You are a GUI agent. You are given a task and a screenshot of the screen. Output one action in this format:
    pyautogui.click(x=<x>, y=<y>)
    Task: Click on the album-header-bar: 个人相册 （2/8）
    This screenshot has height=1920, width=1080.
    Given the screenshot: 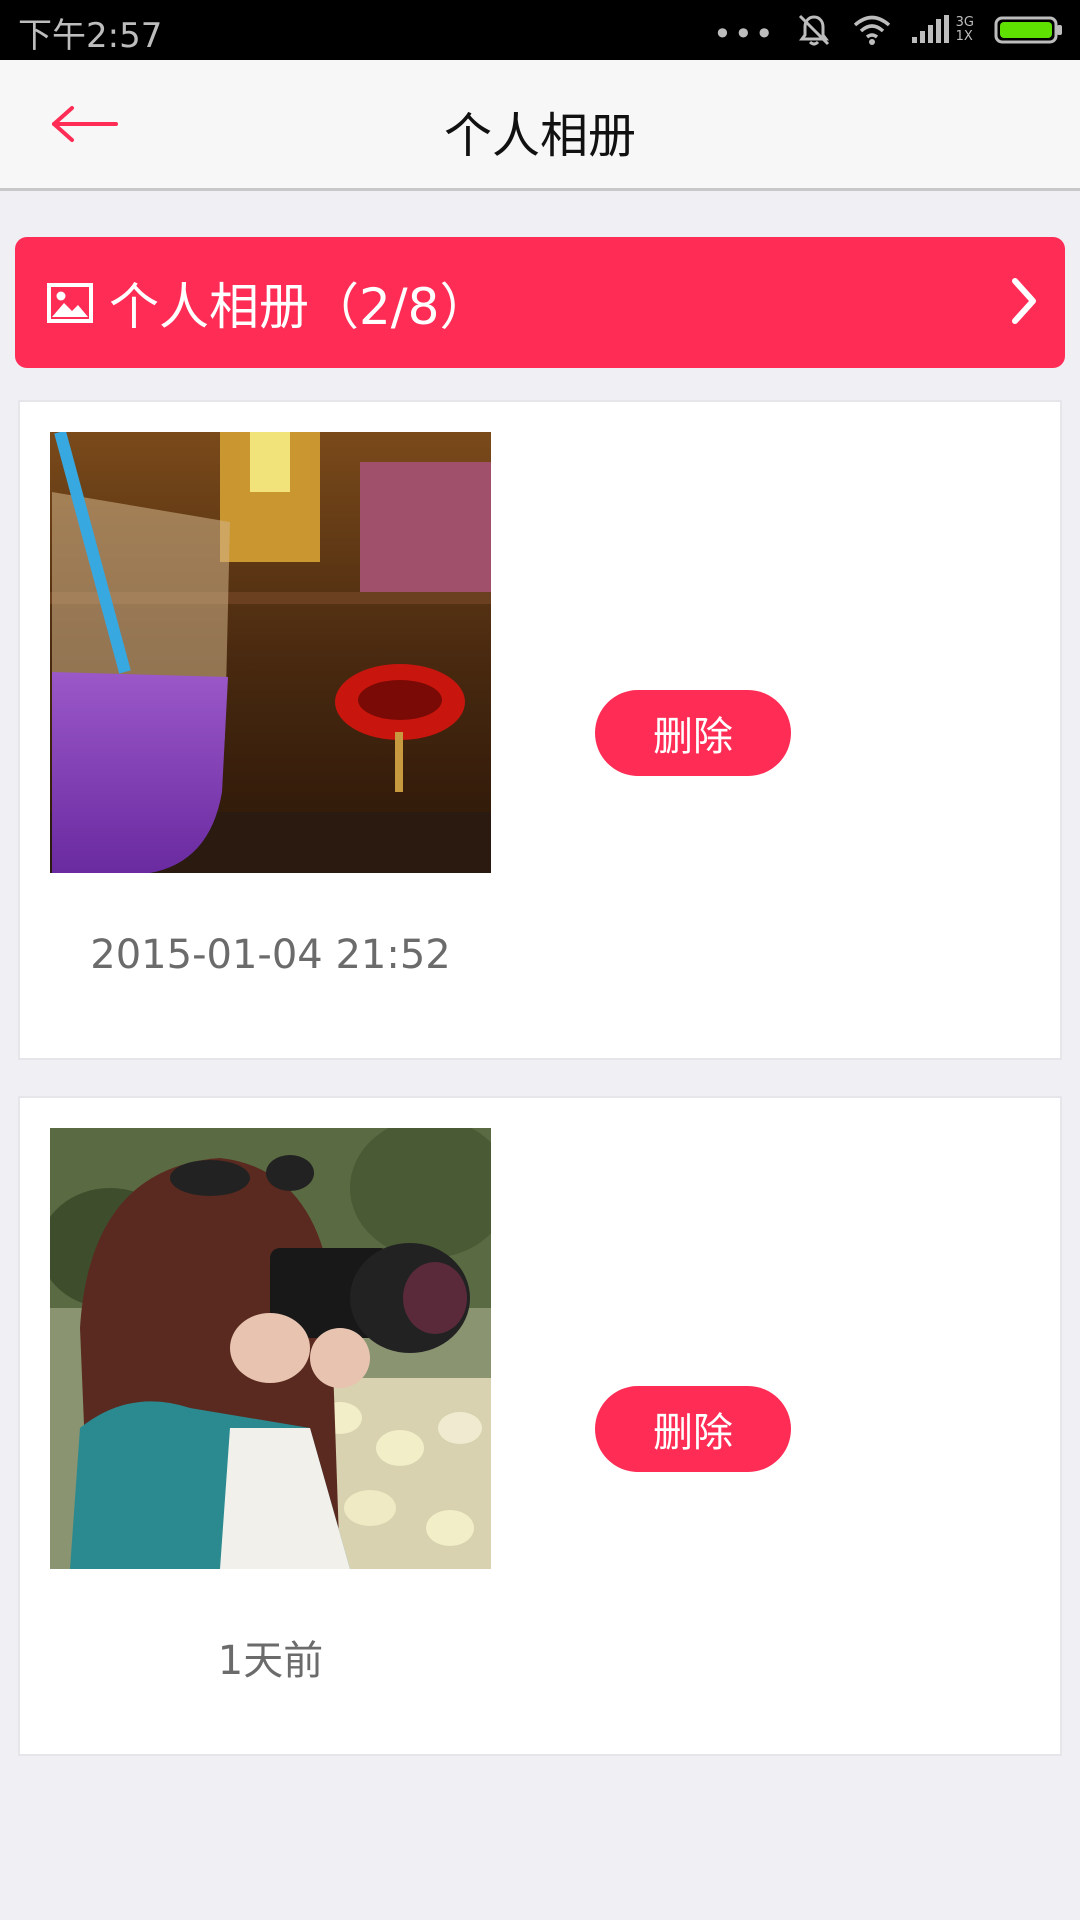 What is the action you would take?
    pyautogui.click(x=540, y=302)
    